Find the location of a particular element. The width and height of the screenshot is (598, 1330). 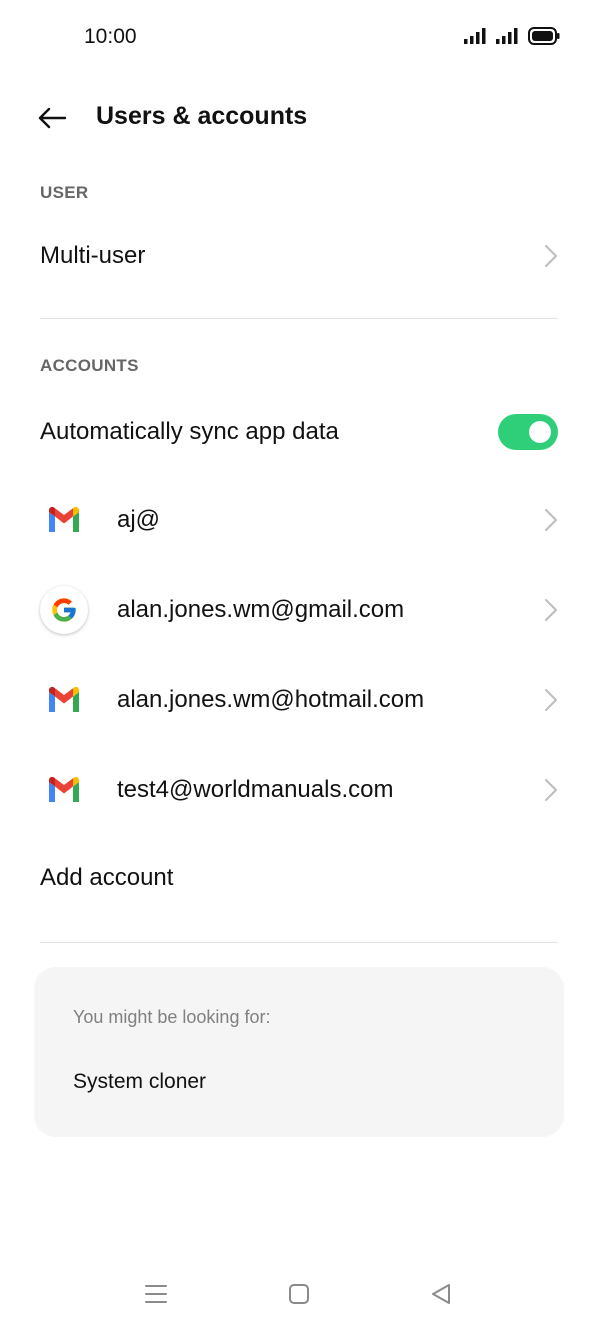

add-account-button: Add account is located at coordinates (299, 878).